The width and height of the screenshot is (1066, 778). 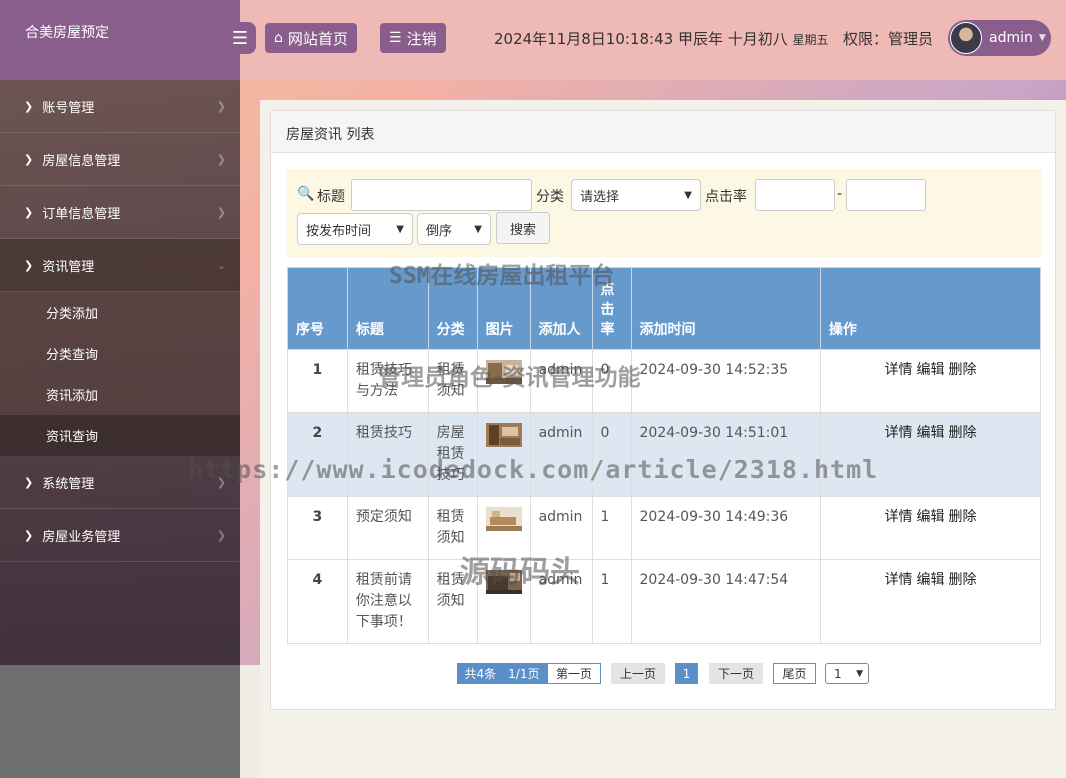 I want to click on avatar, so click(x=966, y=38).